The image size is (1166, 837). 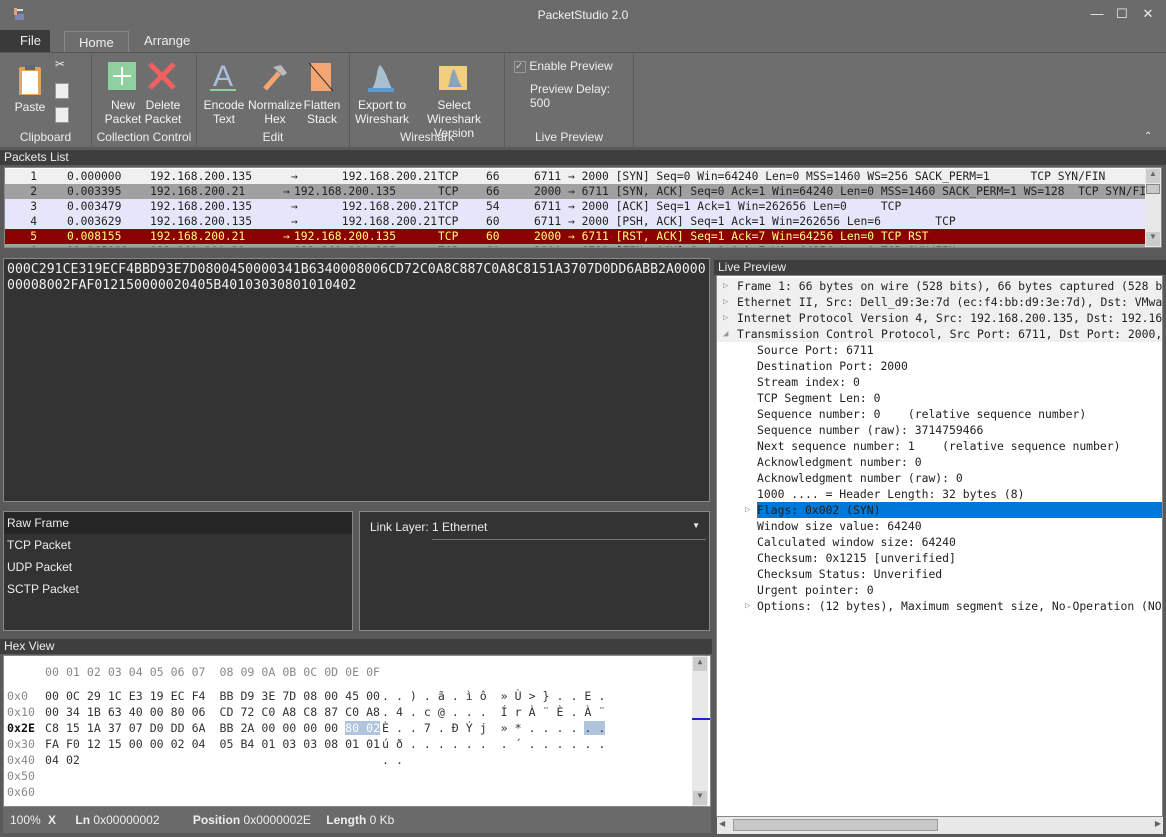 I want to click on tree-item: ▷ Flags: 0x002 (SYN), so click(x=939, y=510).